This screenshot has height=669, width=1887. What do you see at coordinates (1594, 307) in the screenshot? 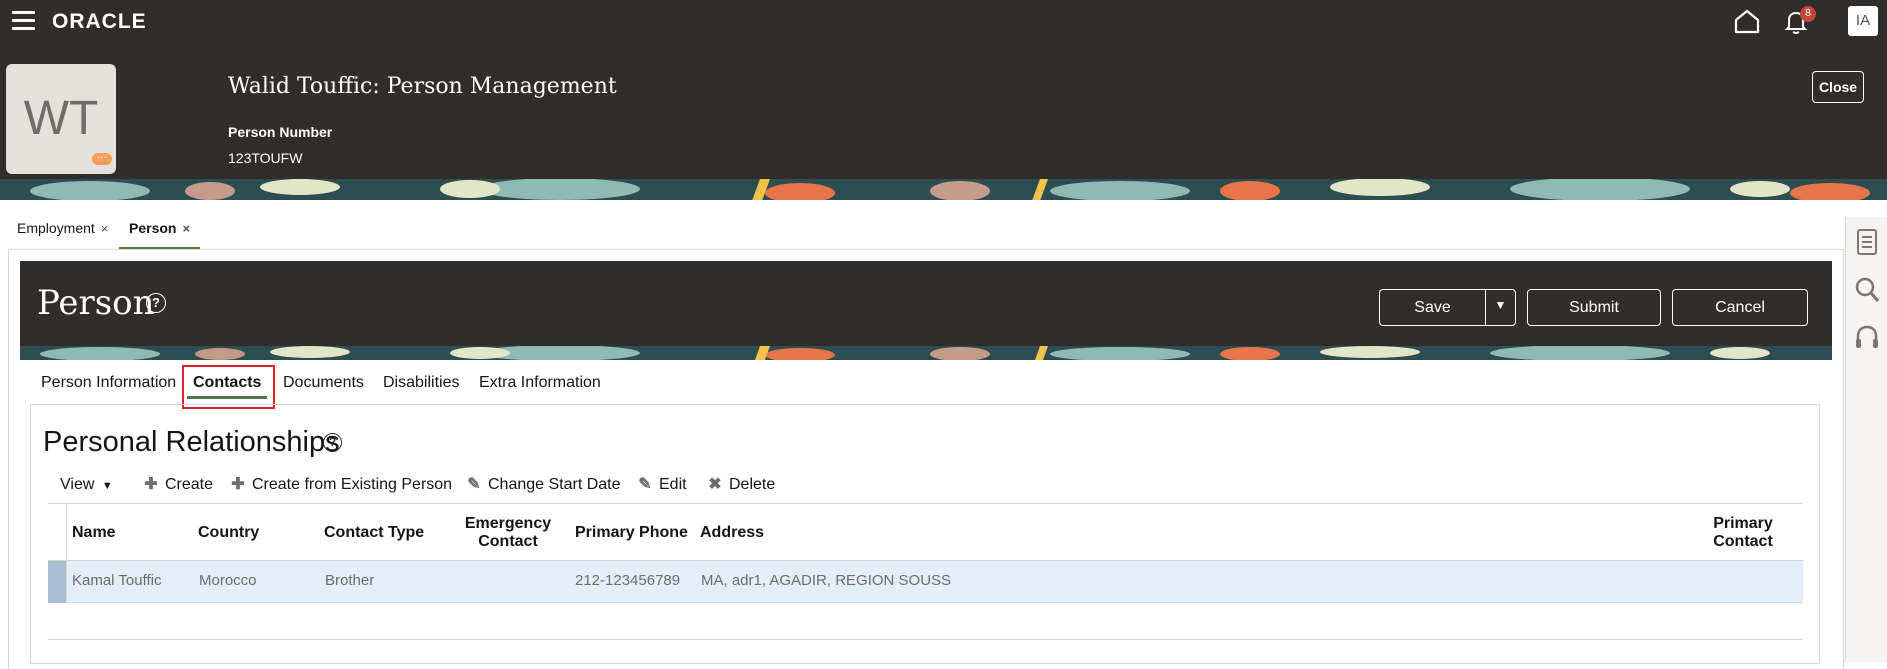
I see `submit-button: Submit` at bounding box center [1594, 307].